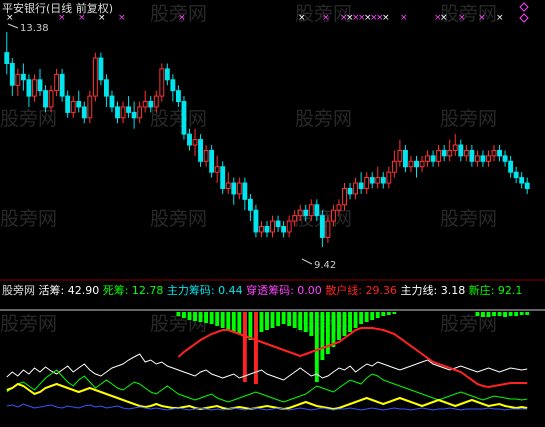 The height and width of the screenshot is (427, 545). What do you see at coordinates (71, 290) in the screenshot?
I see `legend-item: 活筹: 42.90` at bounding box center [71, 290].